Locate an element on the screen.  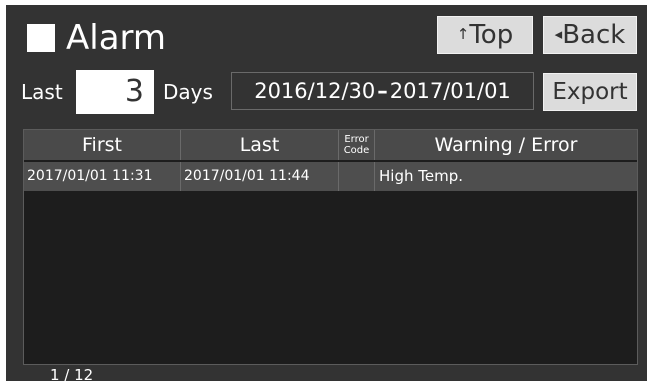
top-button-label: Top is located at coordinates (491, 35).